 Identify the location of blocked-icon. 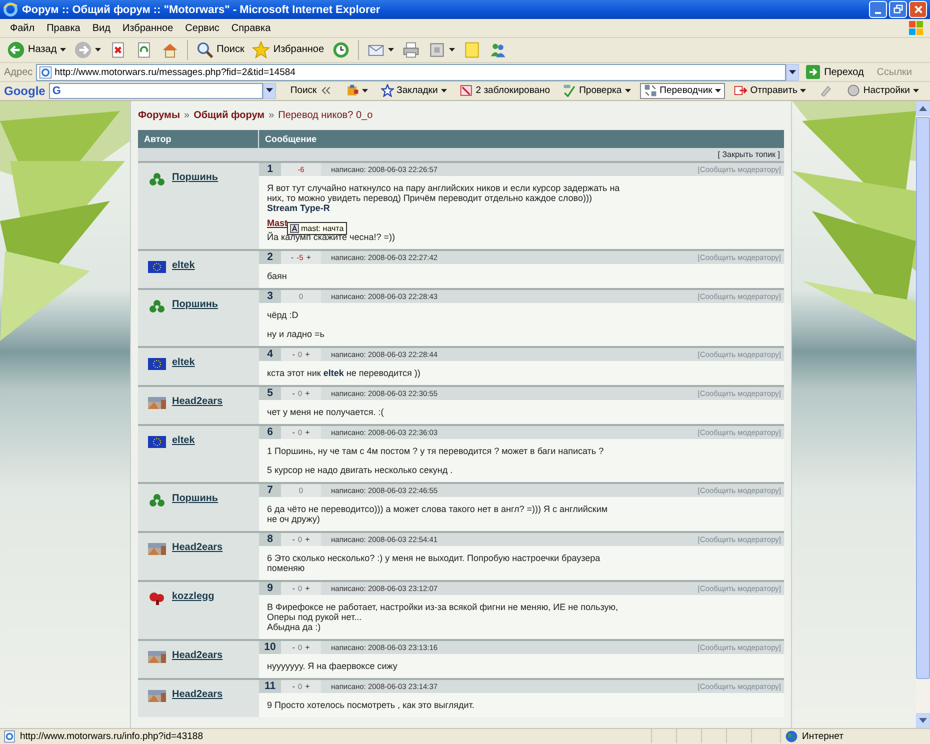
(466, 91).